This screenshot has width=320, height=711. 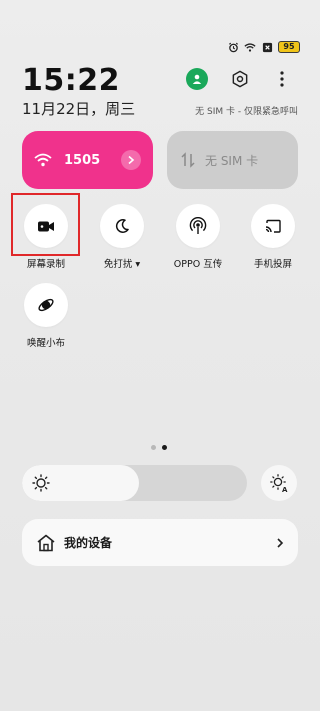 I want to click on more-options-button, so click(x=282, y=79).